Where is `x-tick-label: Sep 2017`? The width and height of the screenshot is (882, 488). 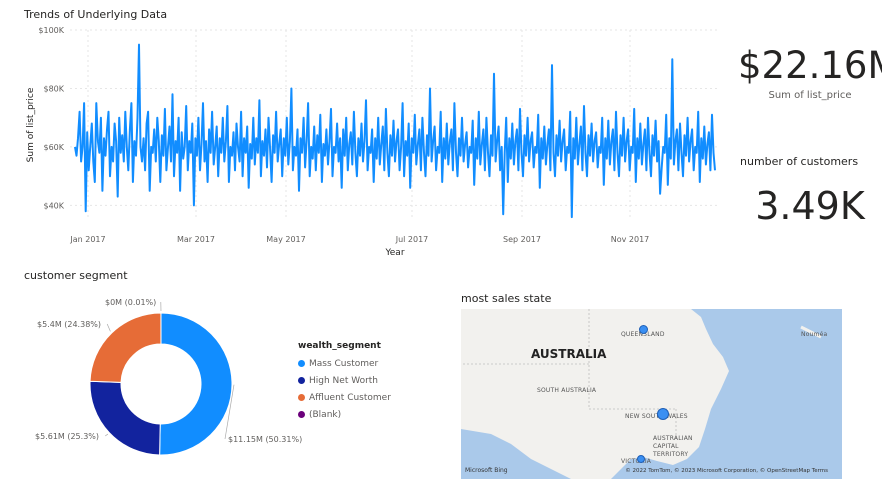 x-tick-label: Sep 2017 is located at coordinates (522, 239).